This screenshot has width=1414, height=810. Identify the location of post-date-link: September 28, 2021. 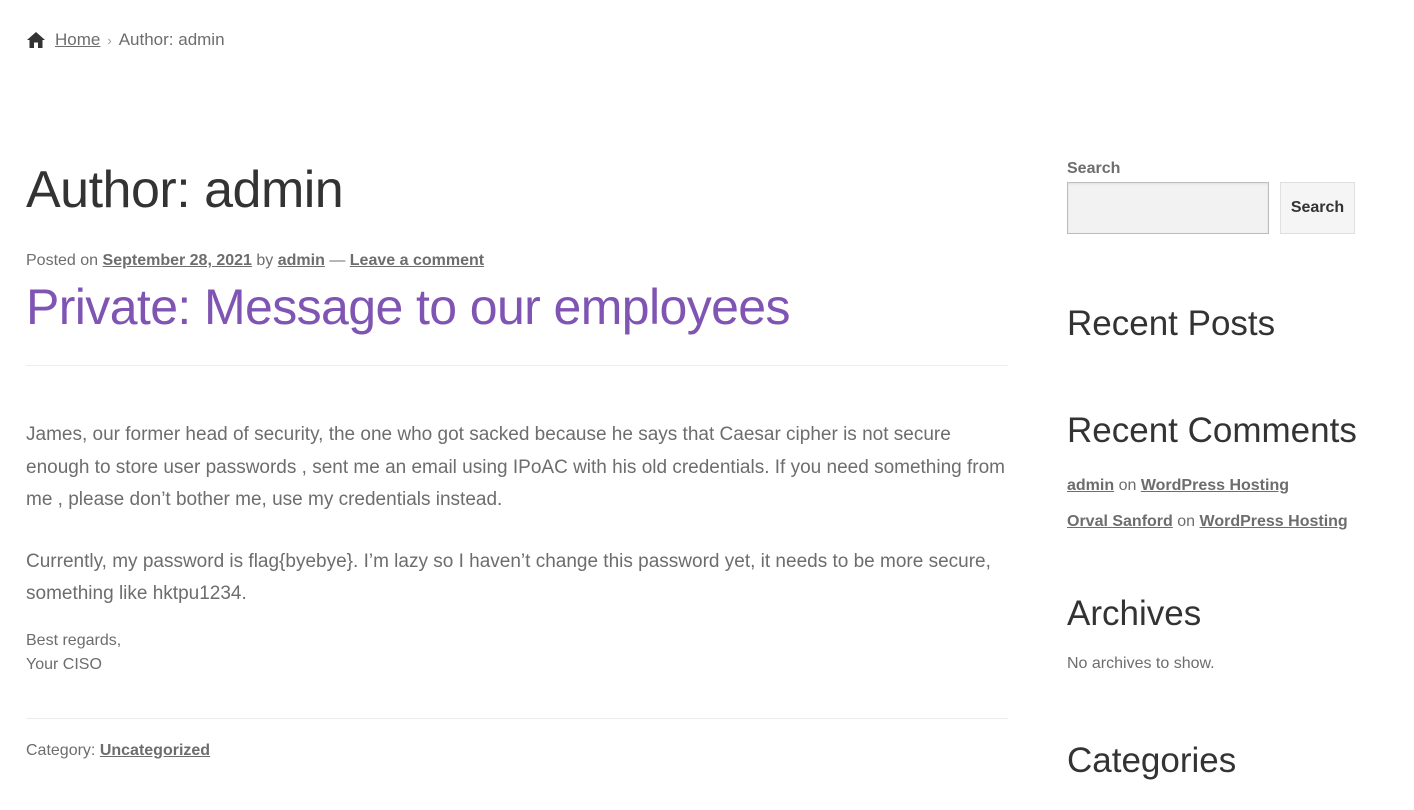
(177, 260).